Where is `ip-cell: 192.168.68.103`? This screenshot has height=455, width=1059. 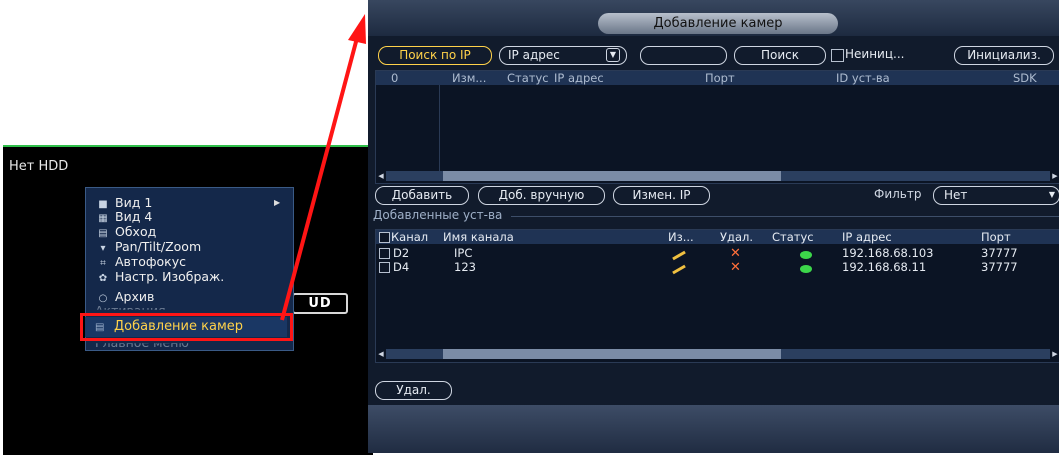 ip-cell: 192.168.68.103 is located at coordinates (888, 253).